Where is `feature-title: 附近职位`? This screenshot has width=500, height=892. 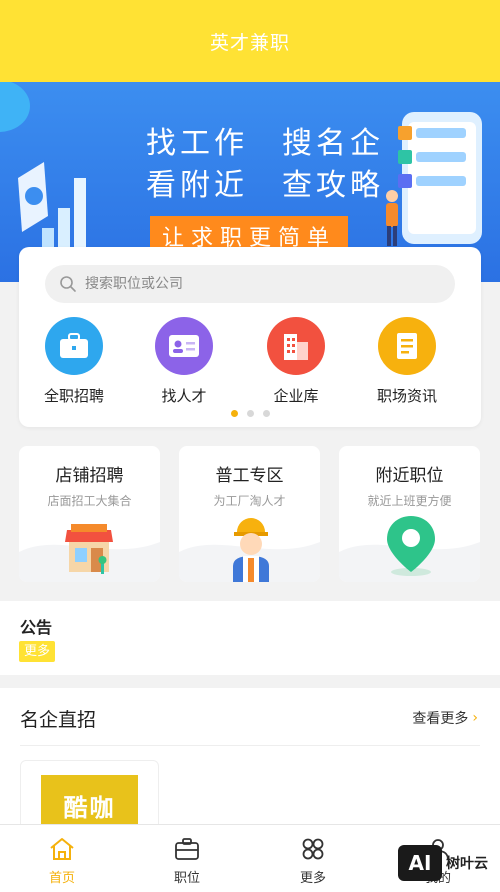
feature-title: 附近职位 is located at coordinates (409, 476).